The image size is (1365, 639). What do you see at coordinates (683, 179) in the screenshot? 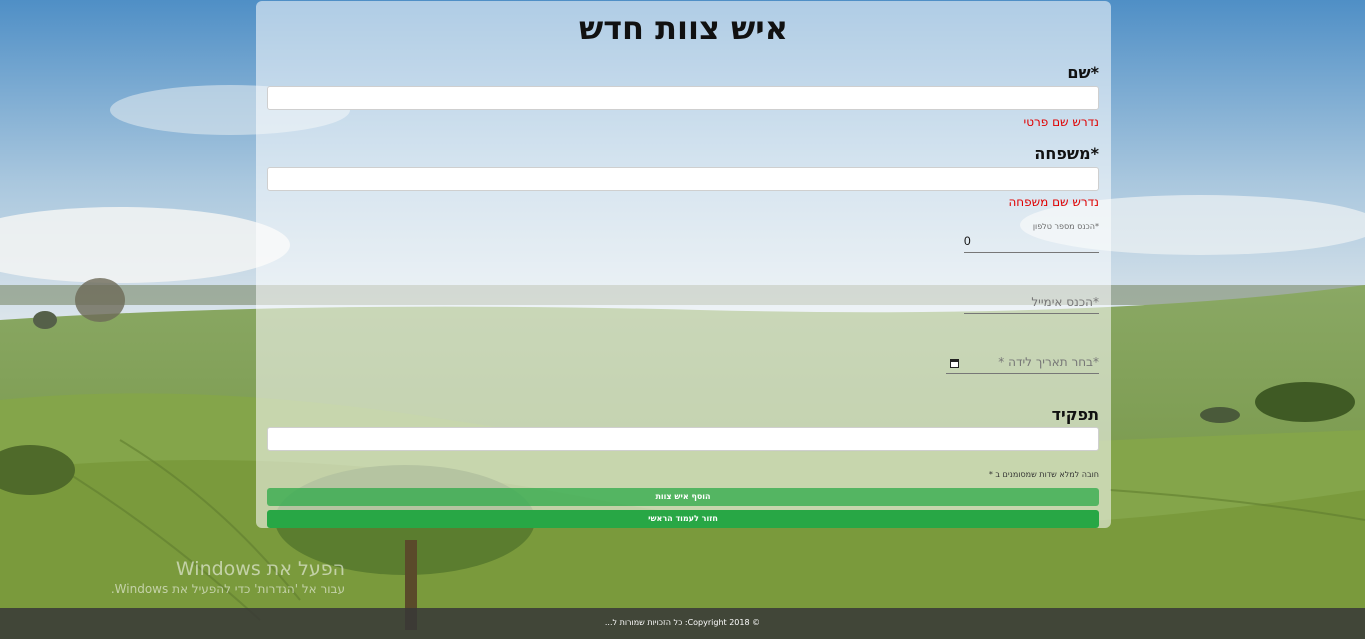
I see `last-name-input` at bounding box center [683, 179].